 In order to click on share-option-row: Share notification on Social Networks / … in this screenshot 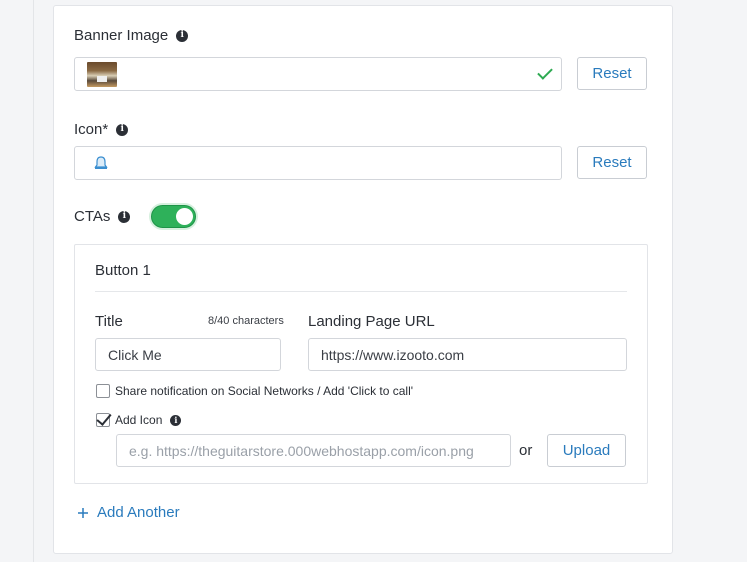, I will do `click(254, 391)`.